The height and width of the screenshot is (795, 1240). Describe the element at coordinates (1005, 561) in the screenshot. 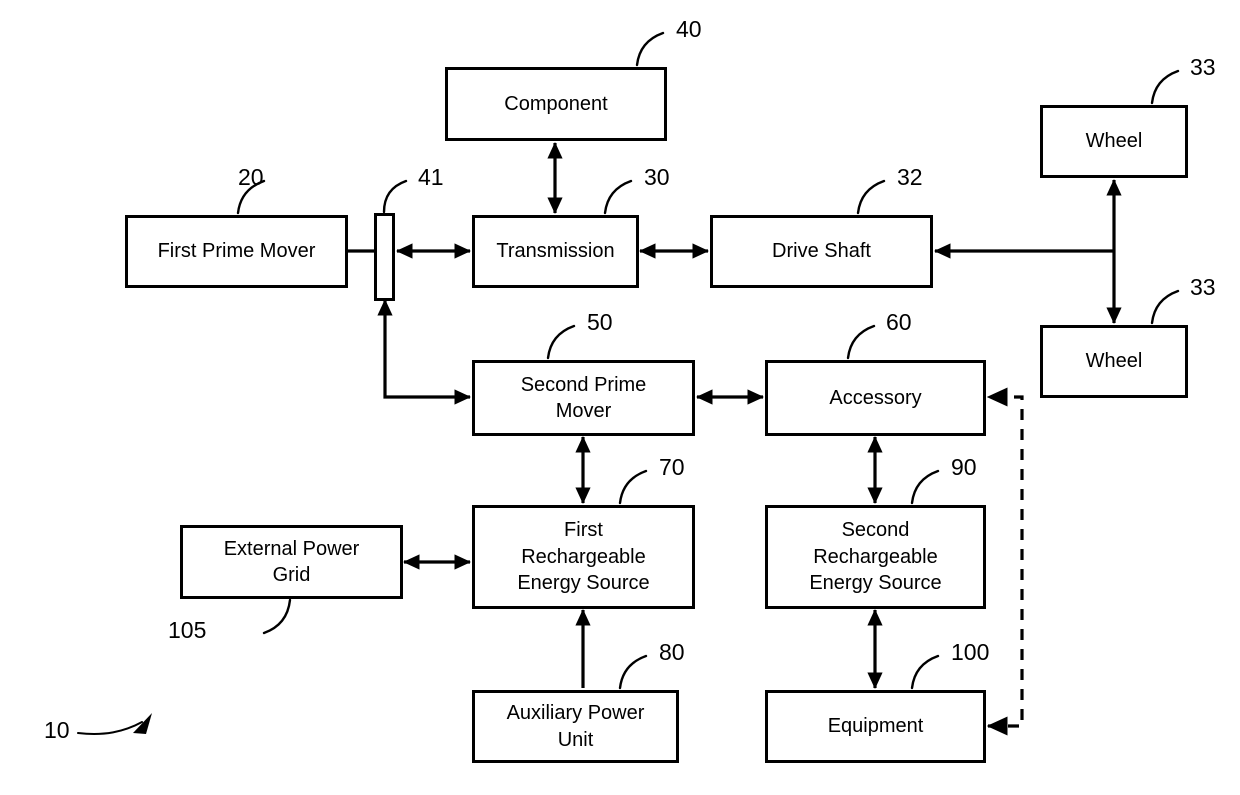

I see `wire-equipment-to-accessory-dashed` at that location.